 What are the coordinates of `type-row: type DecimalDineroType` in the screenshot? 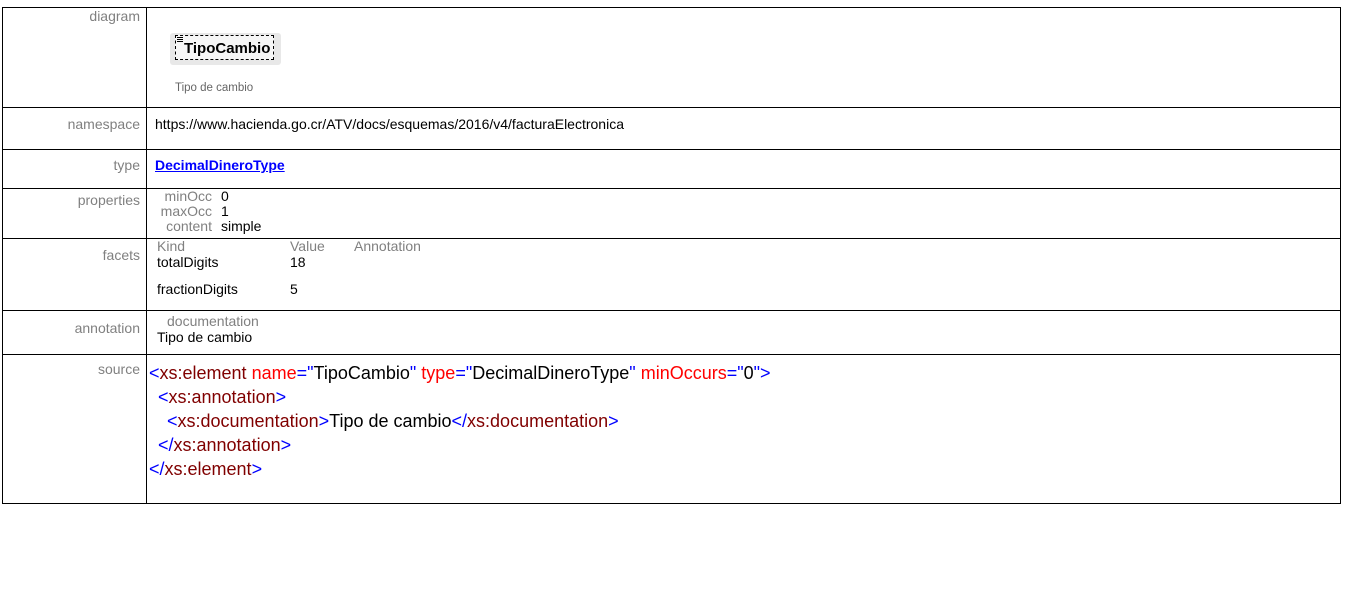 It's located at (671, 169).